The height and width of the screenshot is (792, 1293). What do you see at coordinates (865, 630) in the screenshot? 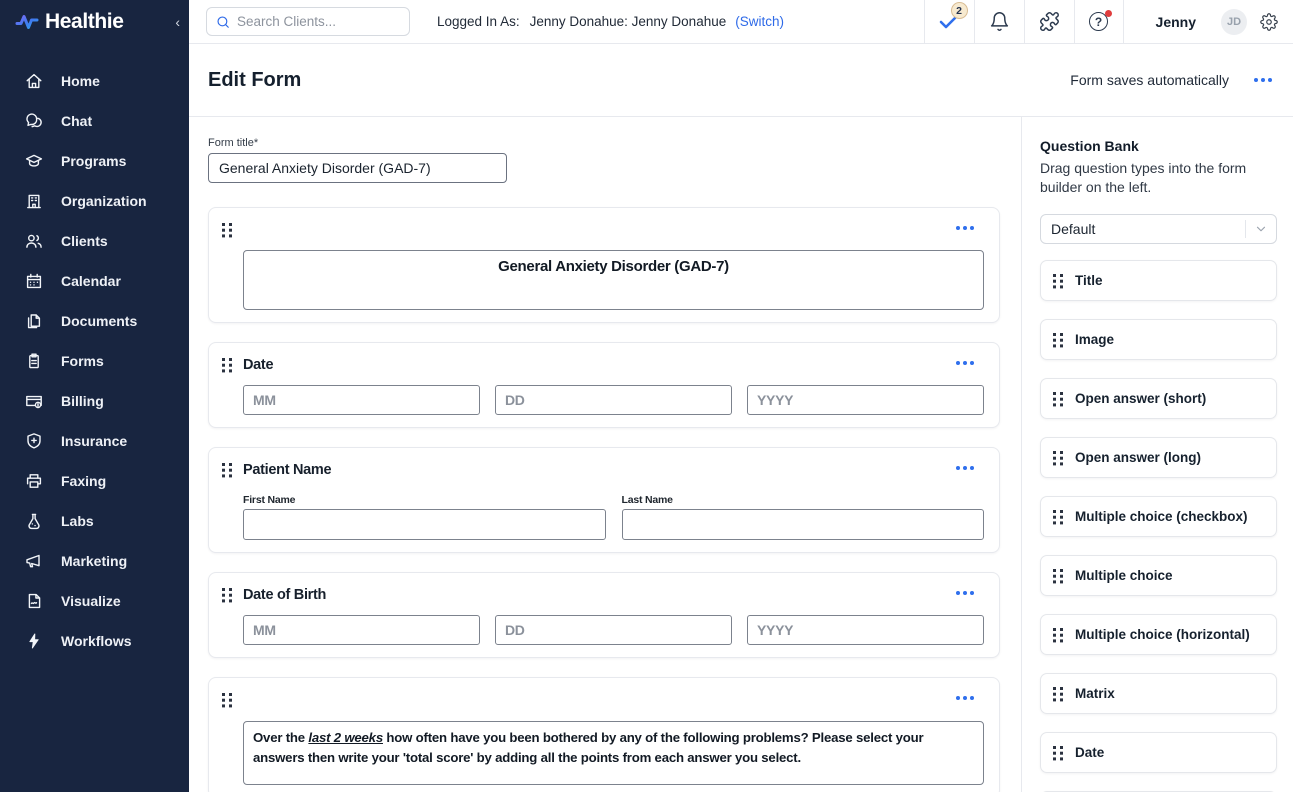
I see `dob-year-input` at bounding box center [865, 630].